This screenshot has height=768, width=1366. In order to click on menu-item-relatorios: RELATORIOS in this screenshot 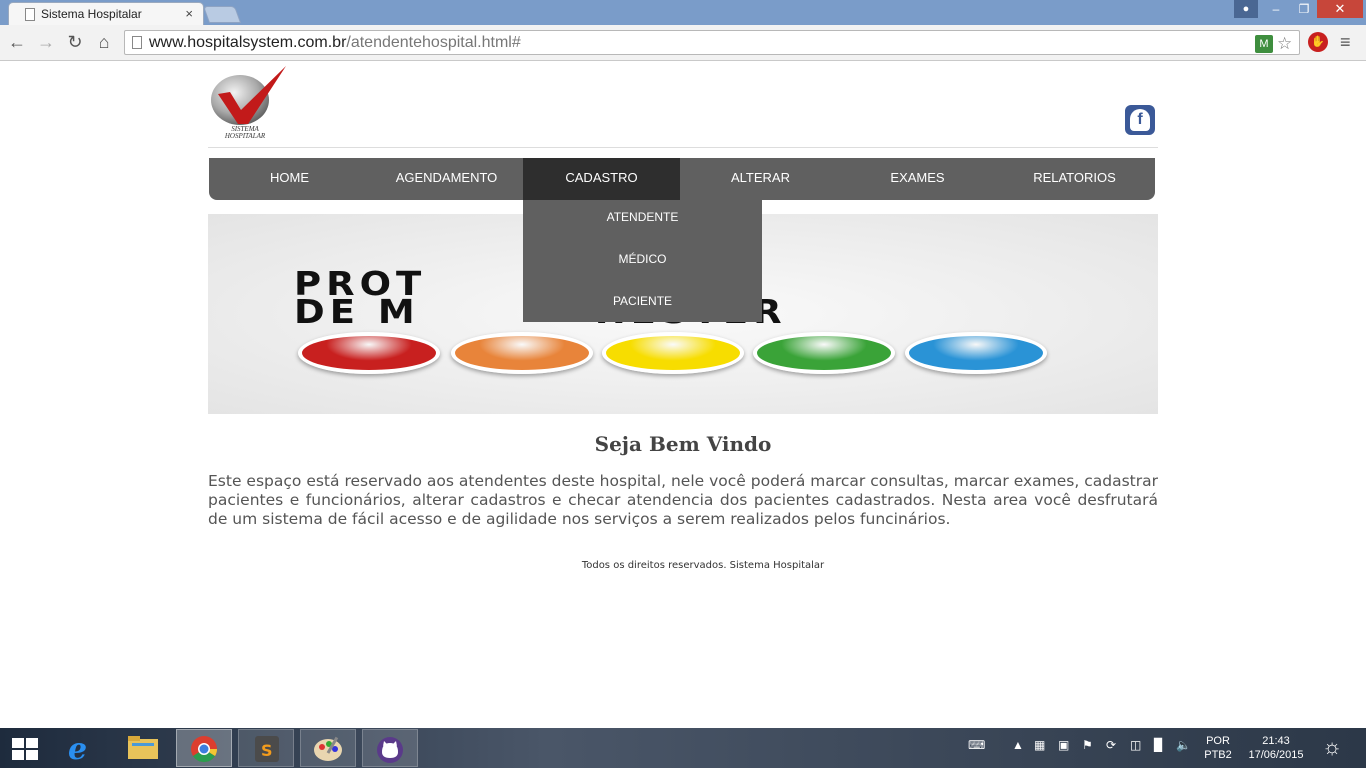, I will do `click(1074, 179)`.